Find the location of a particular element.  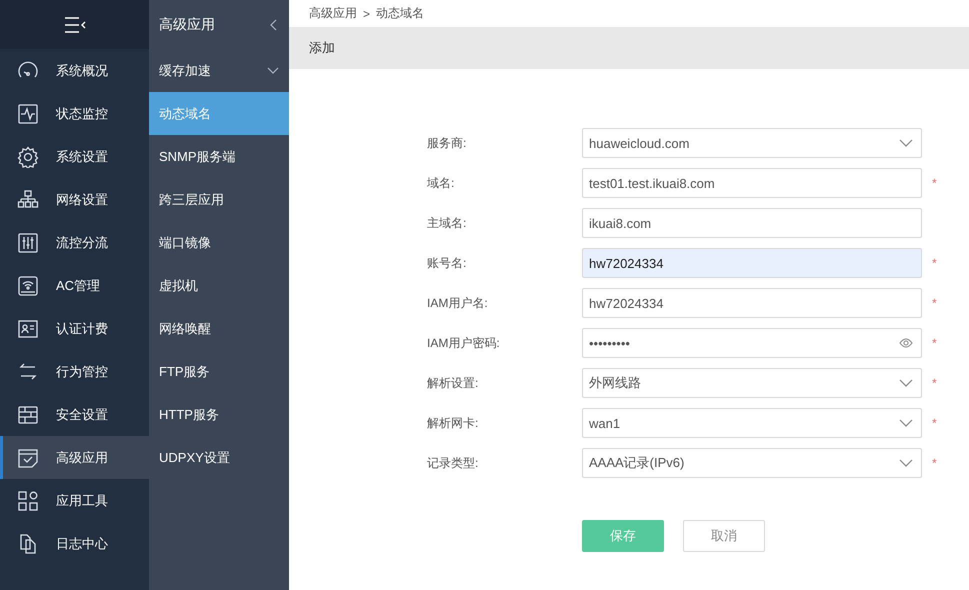

sliders-icon is located at coordinates (28, 243).